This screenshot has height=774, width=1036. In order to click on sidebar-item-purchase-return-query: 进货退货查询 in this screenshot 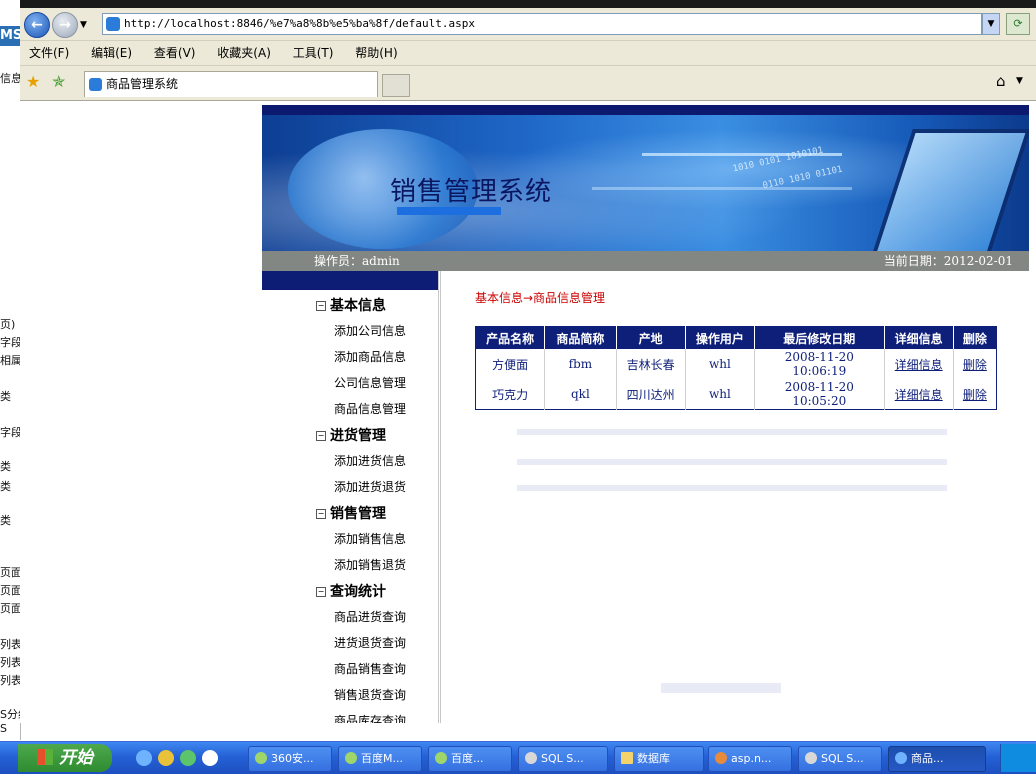, I will do `click(370, 642)`.